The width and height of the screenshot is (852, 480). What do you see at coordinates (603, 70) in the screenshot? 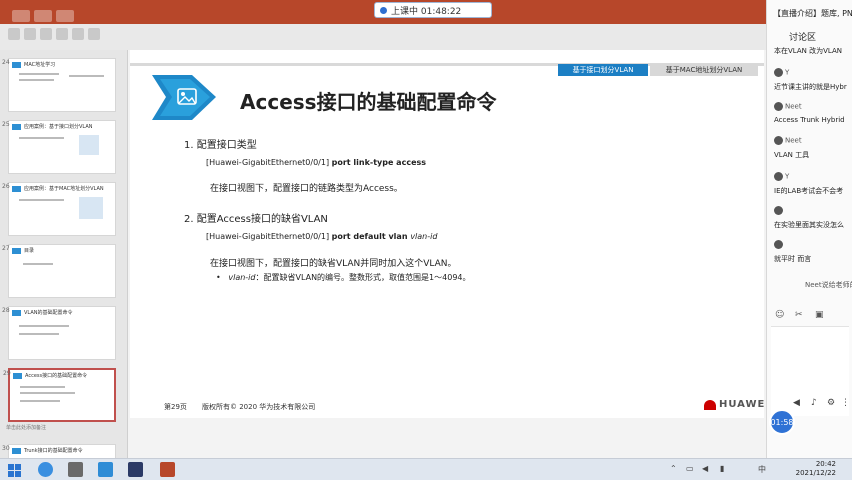
I see `nav-tab-active: 基于接口划分VLAN` at bounding box center [603, 70].